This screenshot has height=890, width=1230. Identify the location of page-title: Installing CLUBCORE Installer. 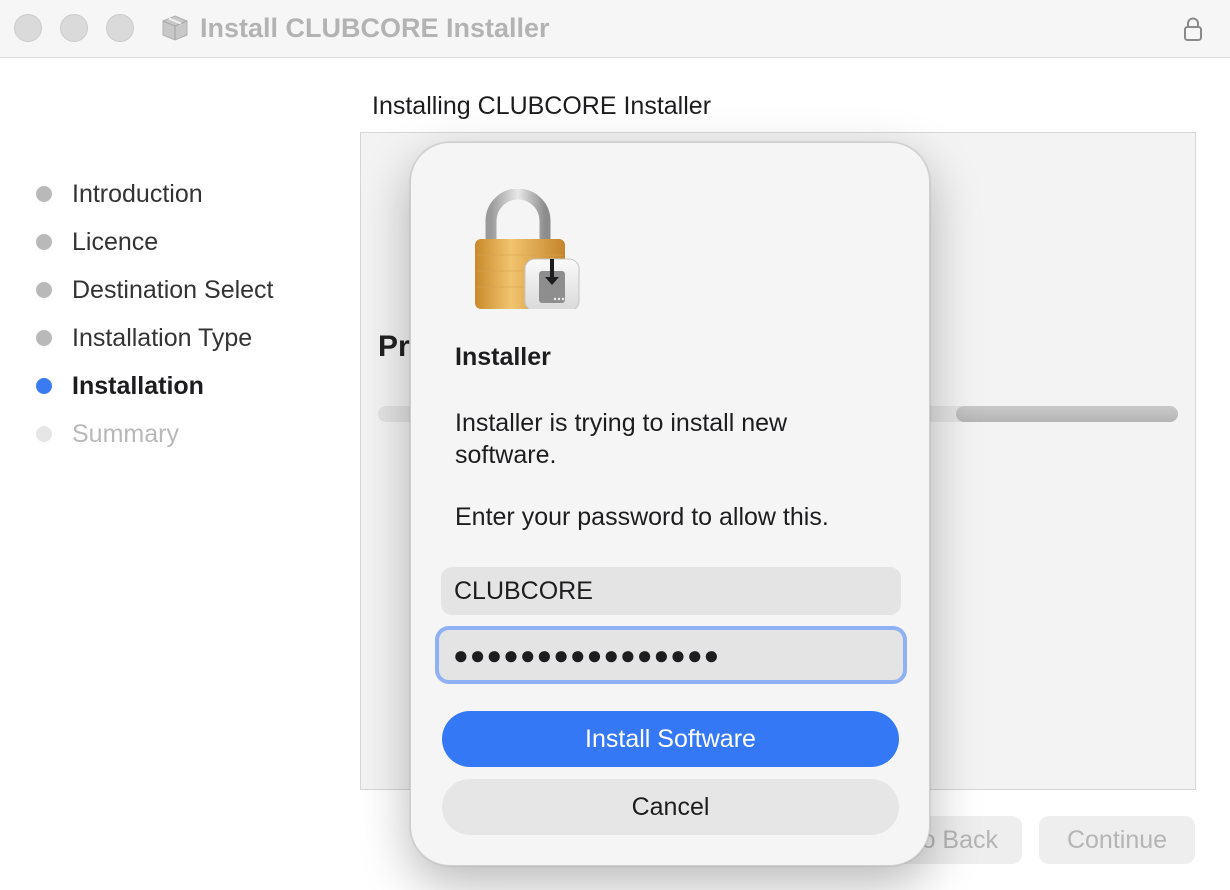
(542, 106).